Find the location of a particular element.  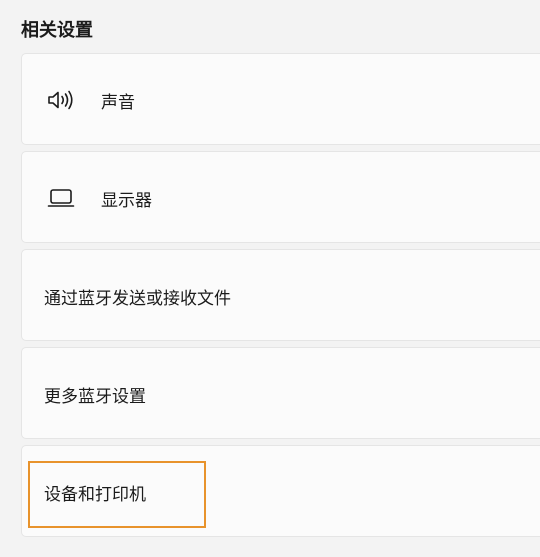

settings-item-label: 更多蓝牙设置 is located at coordinates (95, 396).